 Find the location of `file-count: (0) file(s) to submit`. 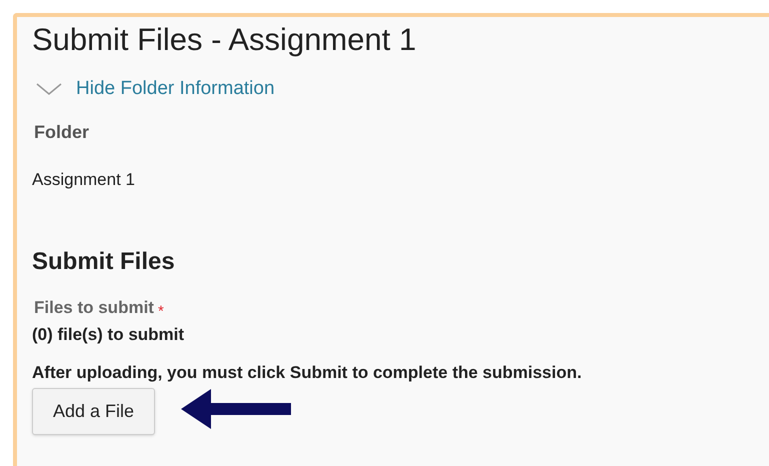

file-count: (0) file(s) to submit is located at coordinates (108, 335).